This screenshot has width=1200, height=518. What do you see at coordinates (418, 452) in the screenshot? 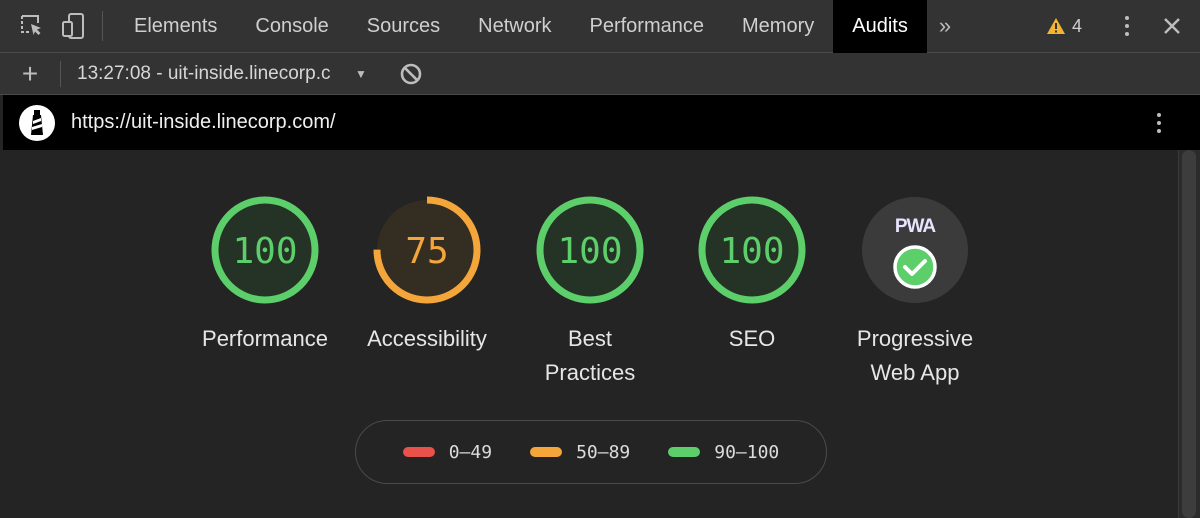
I see `legend-swatch-red` at bounding box center [418, 452].